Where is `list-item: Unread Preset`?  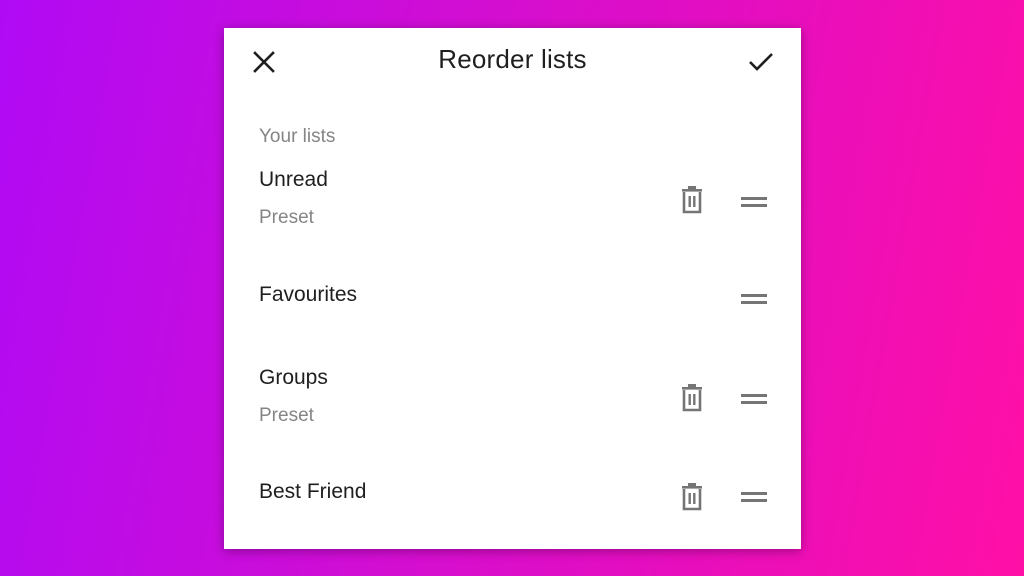
list-item: Unread Preset is located at coordinates (512, 213).